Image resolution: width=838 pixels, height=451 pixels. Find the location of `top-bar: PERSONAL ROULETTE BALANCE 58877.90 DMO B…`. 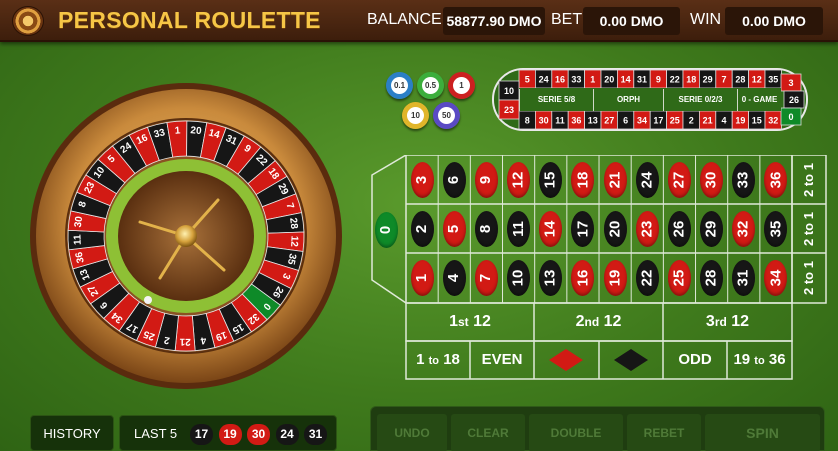

top-bar: PERSONAL ROULETTE BALANCE 58877.90 DMO B… is located at coordinates (419, 21).